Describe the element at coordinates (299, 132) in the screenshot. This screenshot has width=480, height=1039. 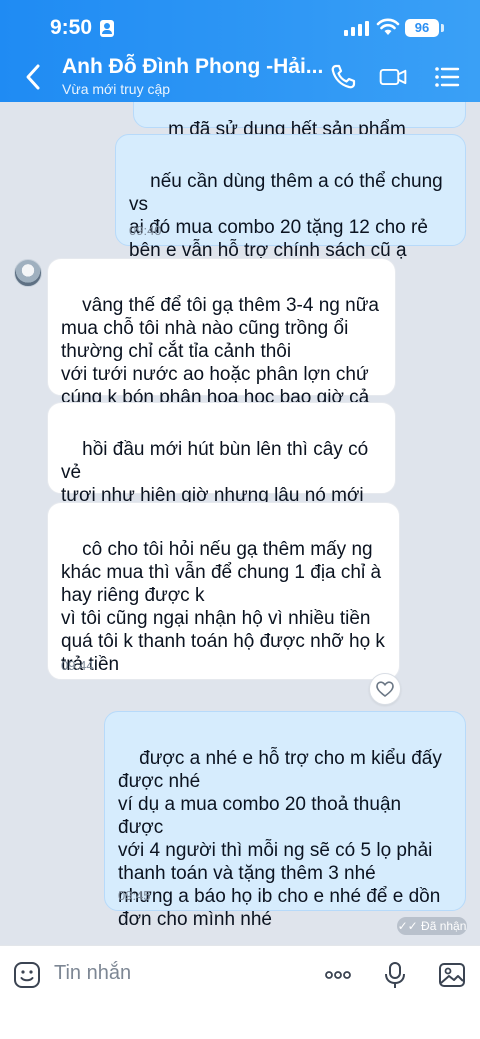
I see `message-bubble-outgoing: m đã sử dụng hết sản phẩm chưa ạ?` at that location.